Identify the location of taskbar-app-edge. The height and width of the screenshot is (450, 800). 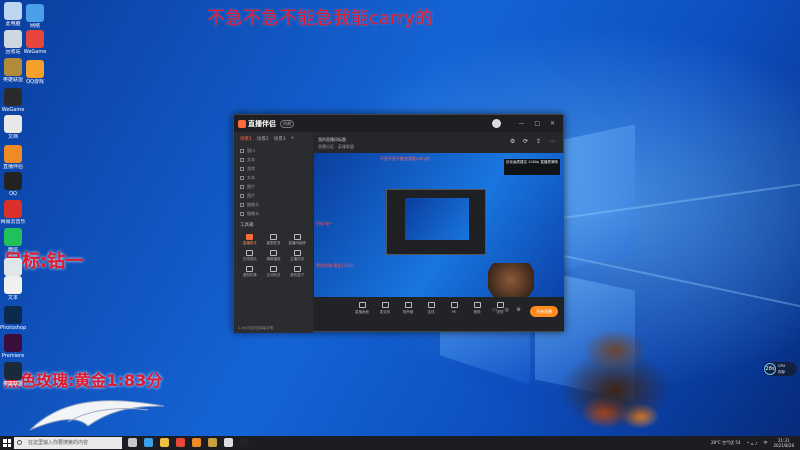
(148, 442).